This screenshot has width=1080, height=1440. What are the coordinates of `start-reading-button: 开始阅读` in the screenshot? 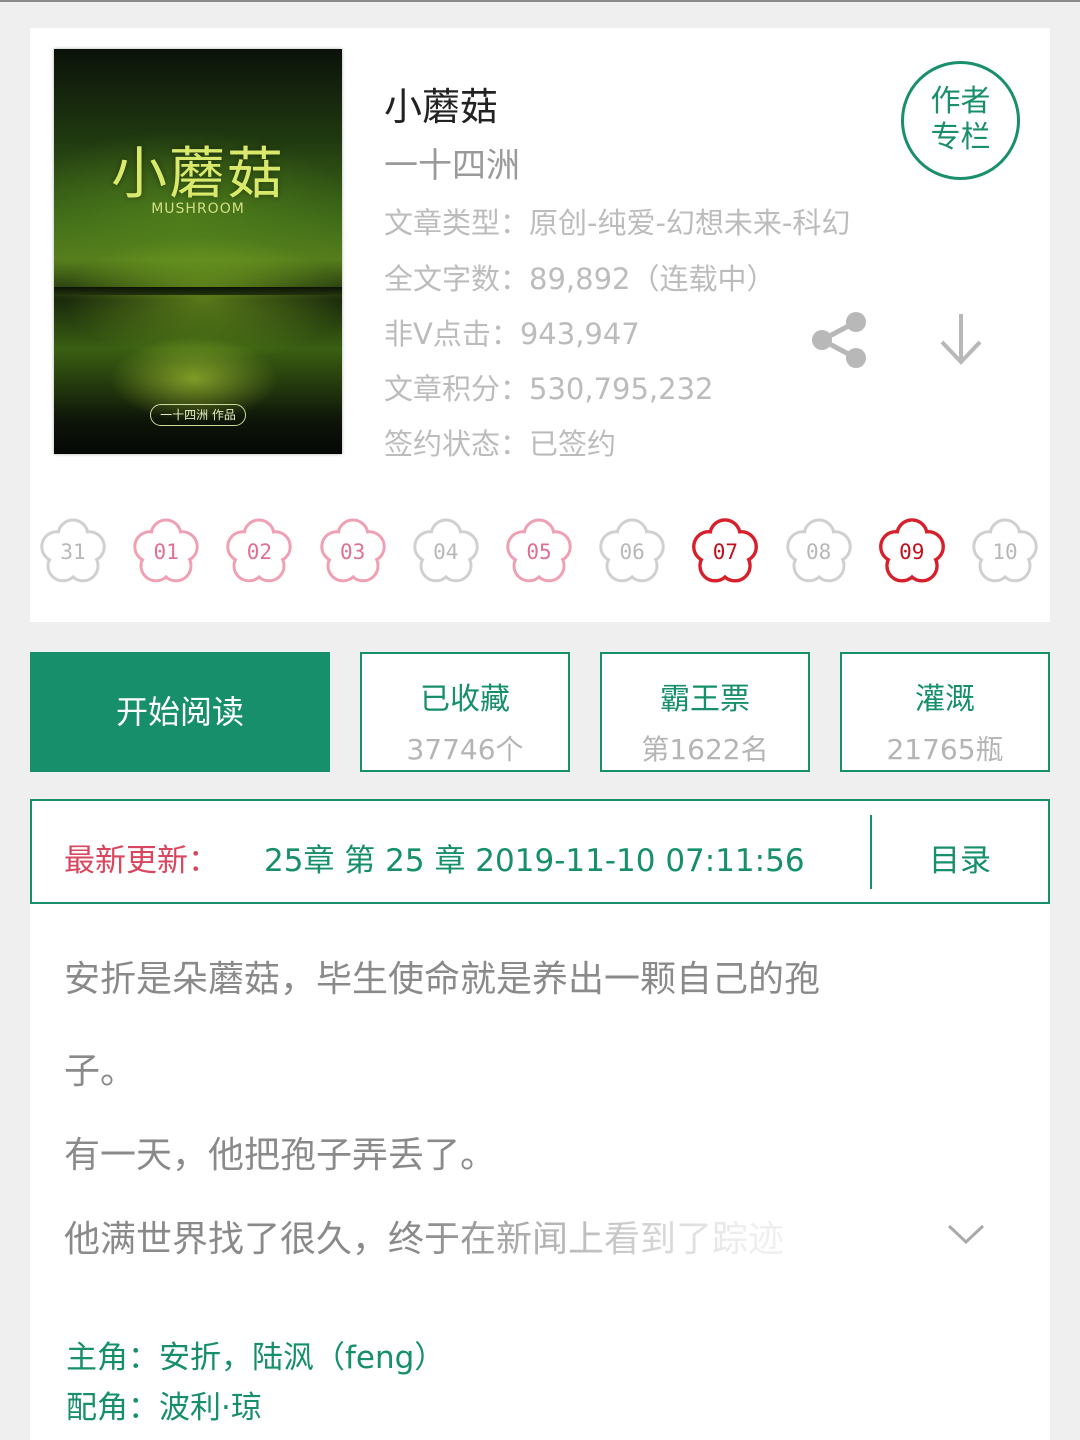 It's located at (180, 712).